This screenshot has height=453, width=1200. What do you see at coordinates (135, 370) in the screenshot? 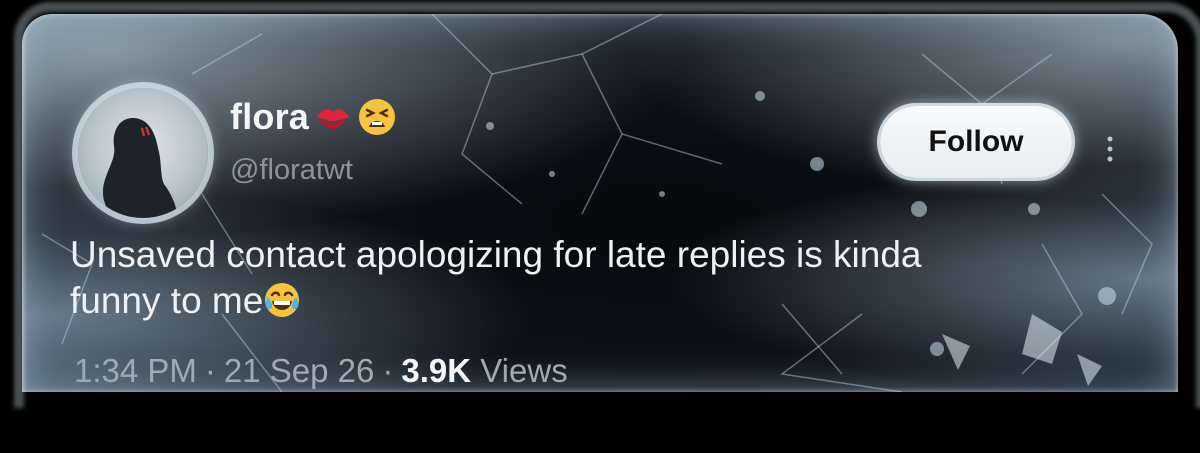
I see `tweet-time: 1:34 PM` at bounding box center [135, 370].